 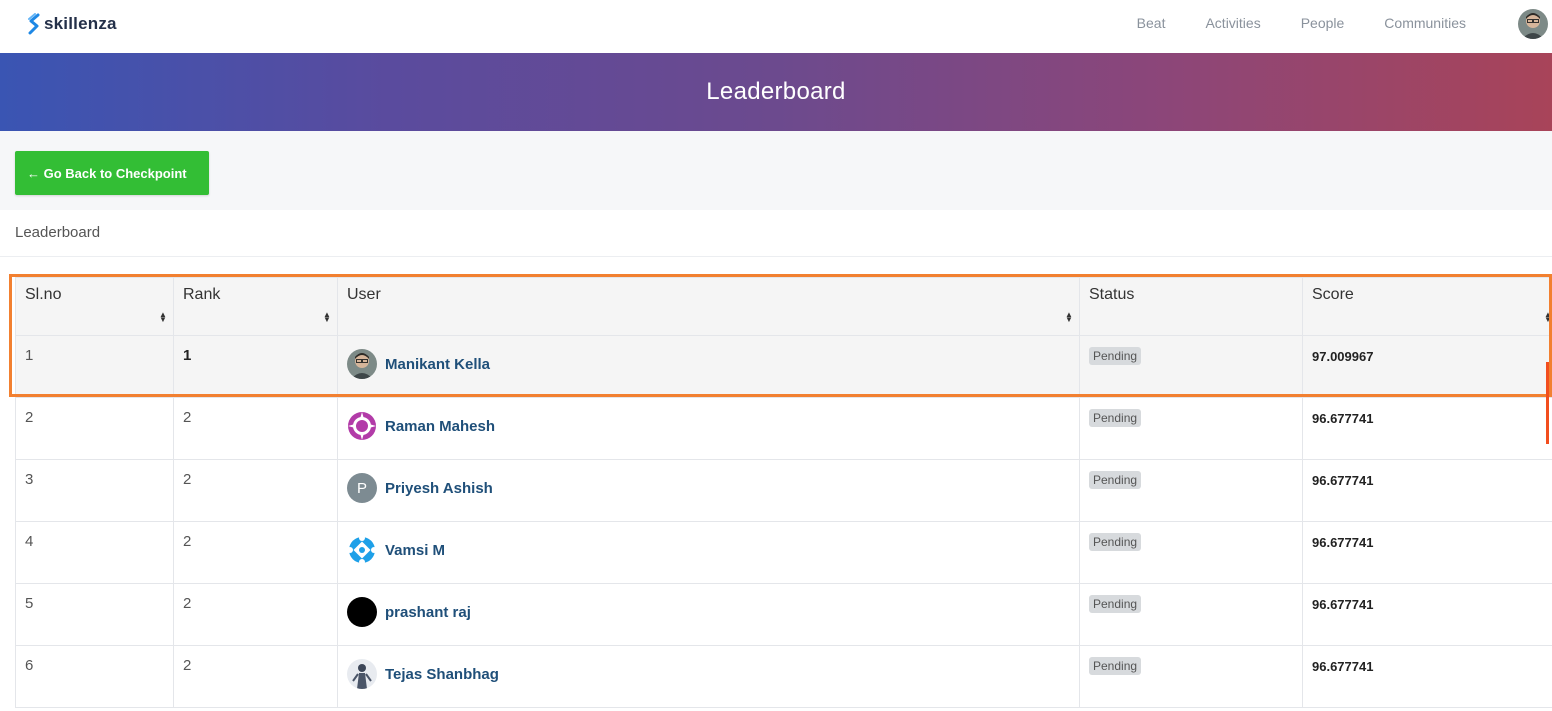 What do you see at coordinates (708, 614) in the screenshot?
I see `user-cell: prashant raj` at bounding box center [708, 614].